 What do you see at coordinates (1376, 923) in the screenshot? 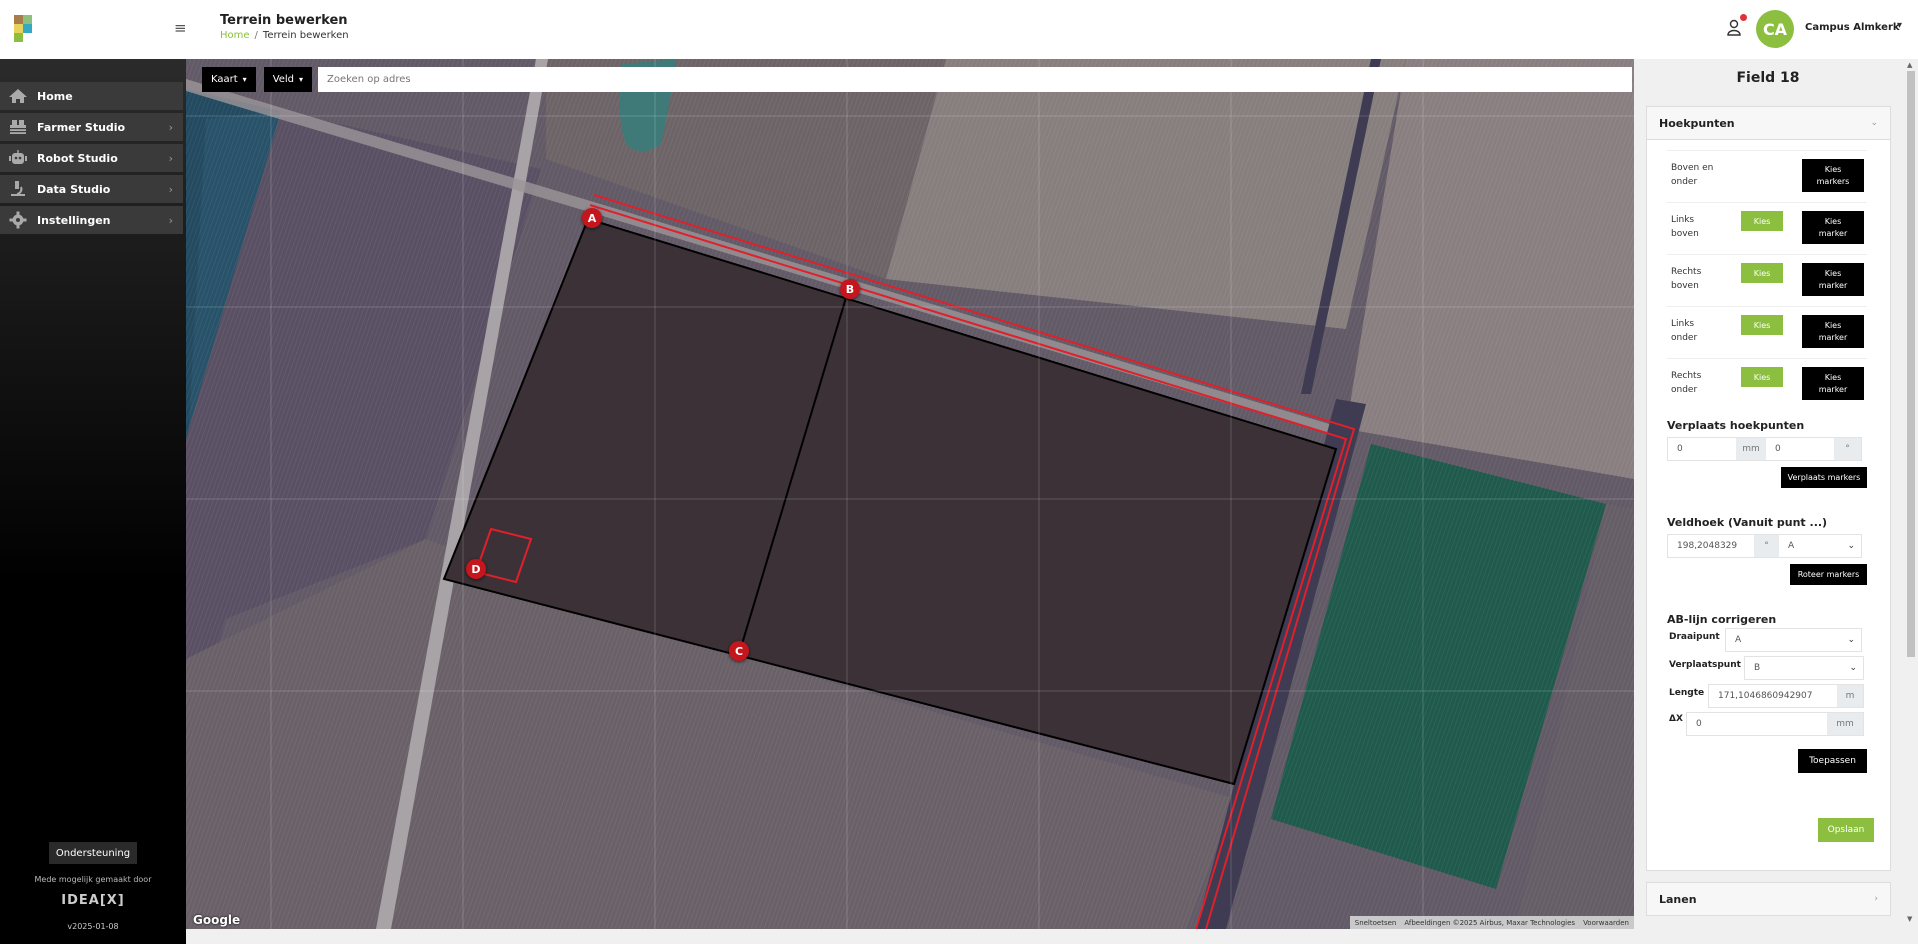
I see `keyboard-shortcuts-link: Sneltoetsen` at bounding box center [1376, 923].